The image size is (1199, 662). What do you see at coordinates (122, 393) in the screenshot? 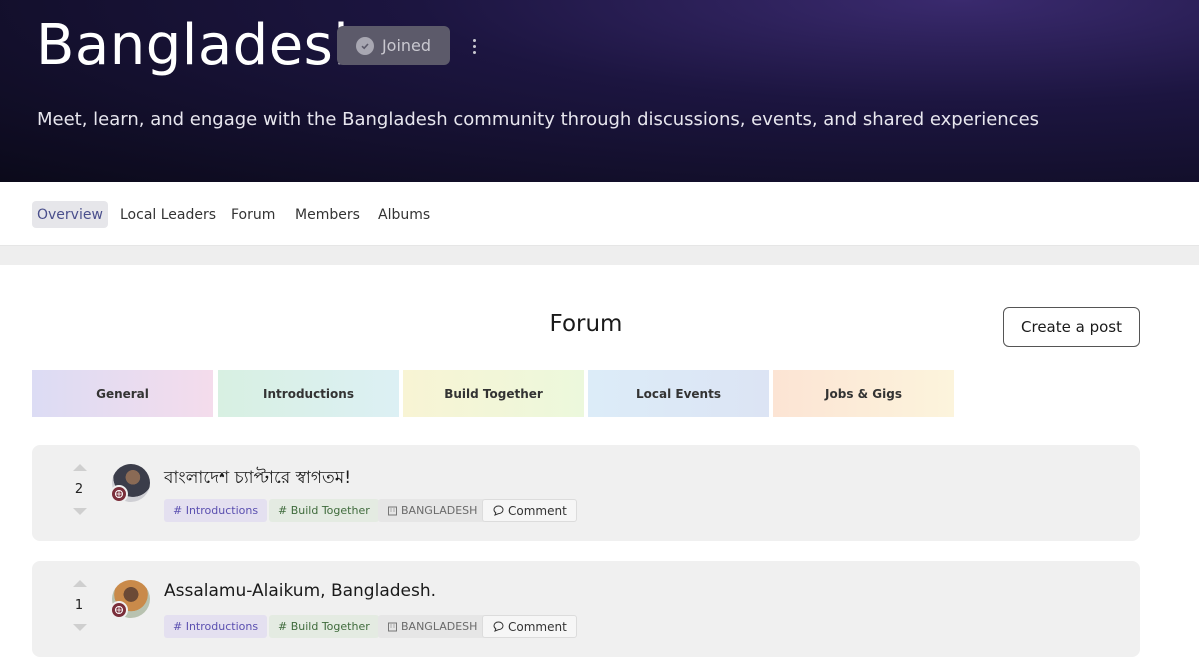
I see `category-general: General` at bounding box center [122, 393].